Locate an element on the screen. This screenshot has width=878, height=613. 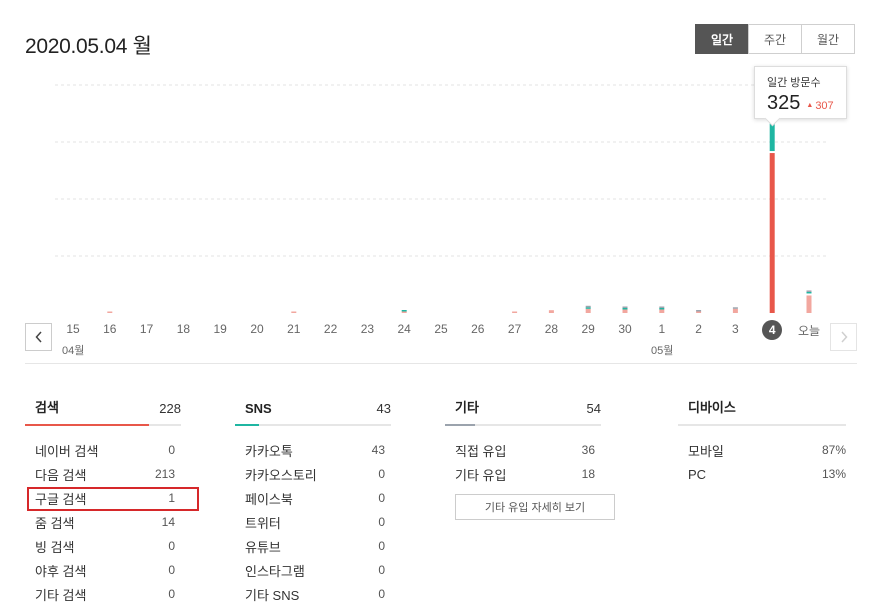
search-row-etc: 기타 검색 0 is located at coordinates (103, 594).